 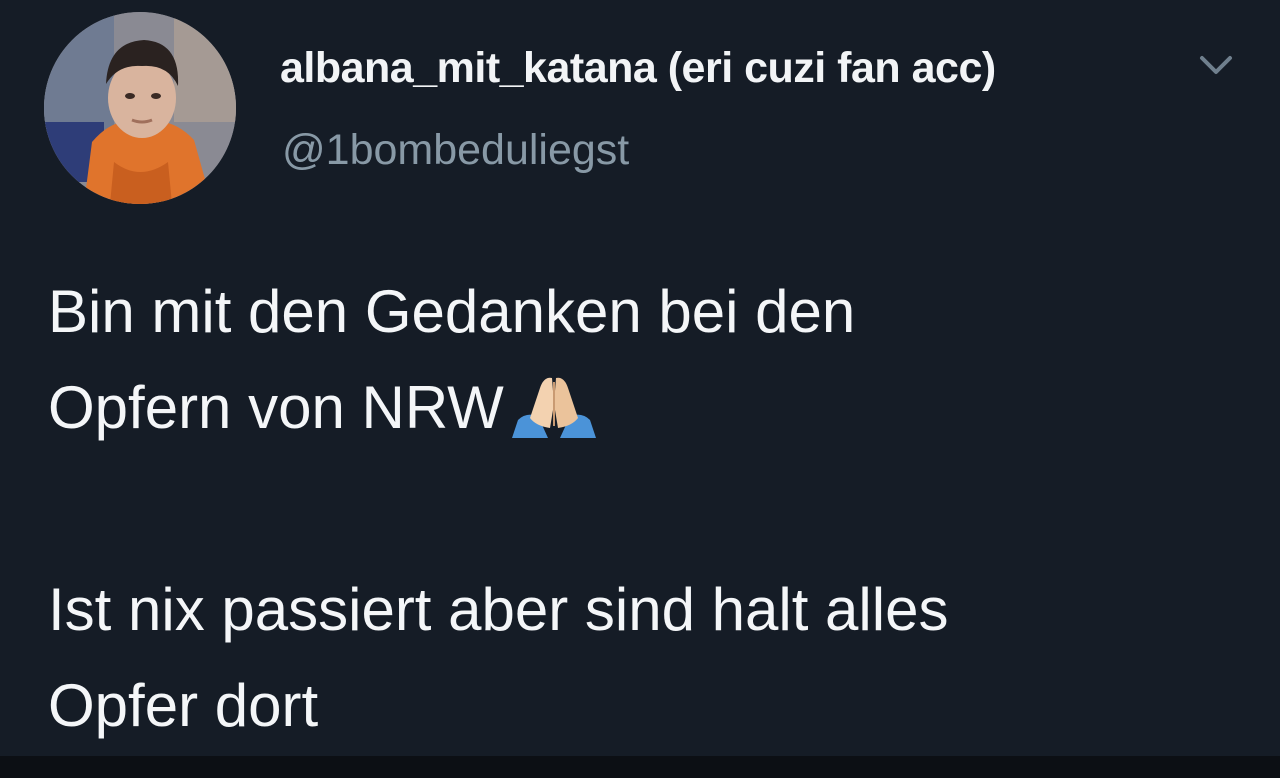 I want to click on folded-hands-emoji-icon, so click(x=554, y=418).